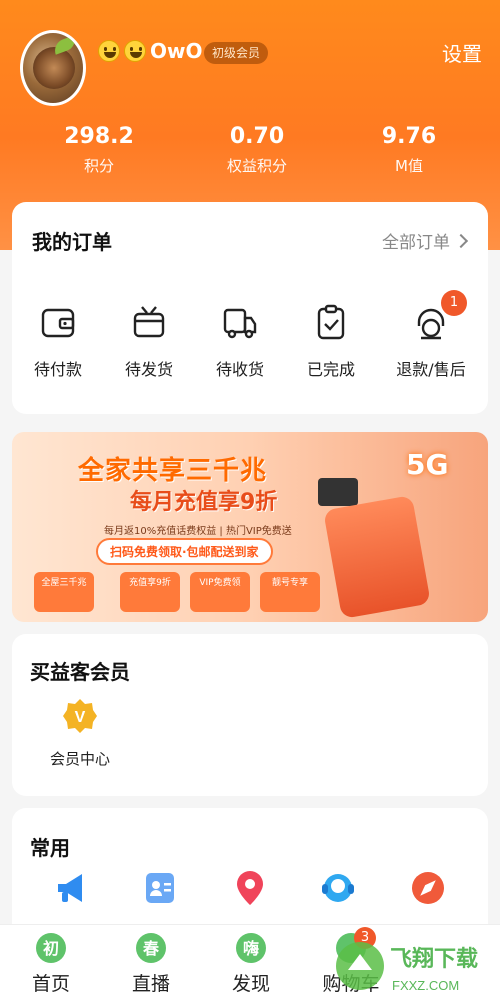 The image size is (500, 1000). Describe the element at coordinates (409, 150) in the screenshot. I see `stat-m-value: 9.76 M值` at that location.